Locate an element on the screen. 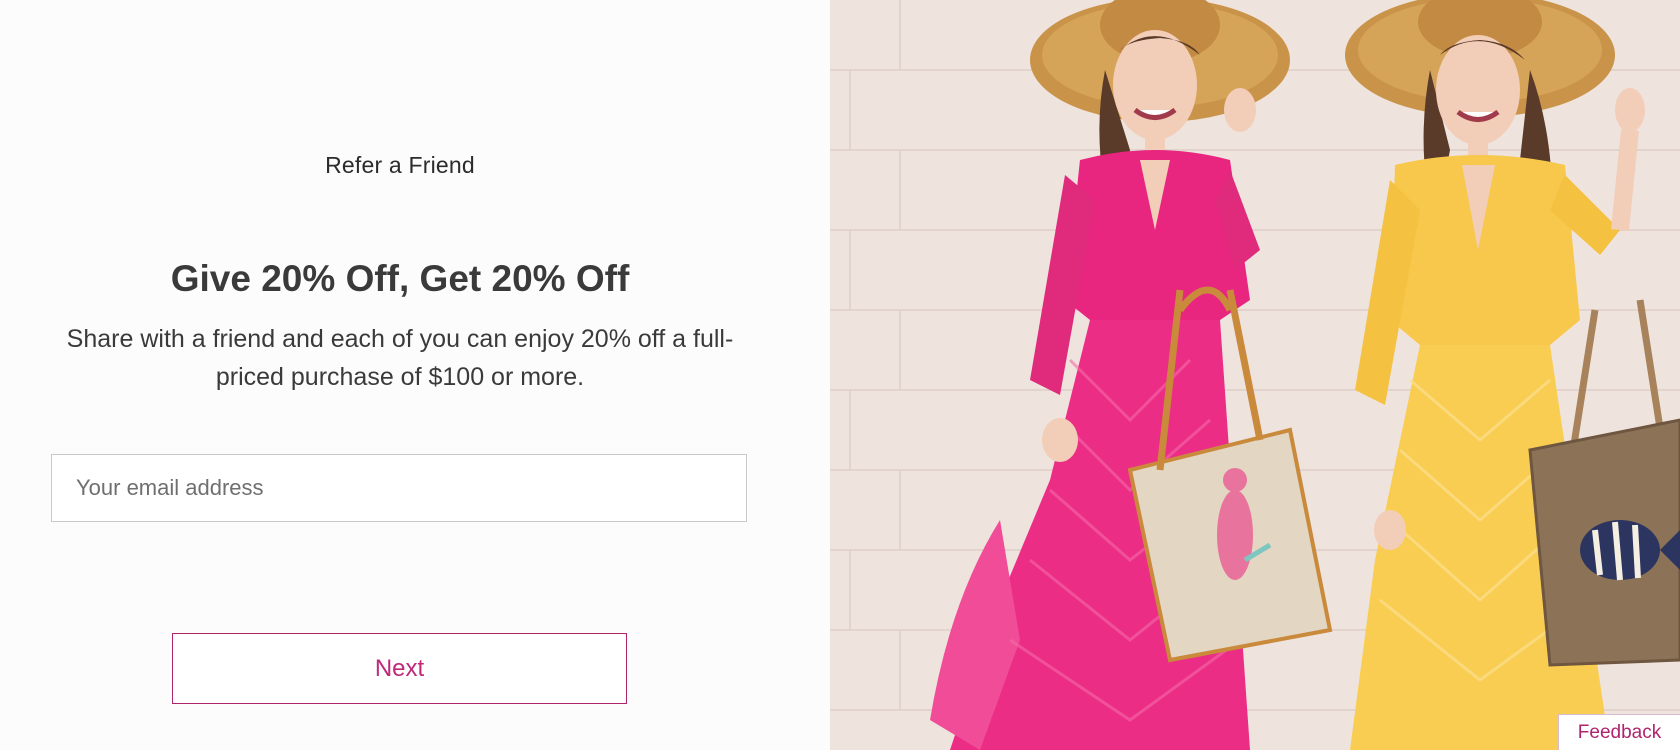 The height and width of the screenshot is (750, 1680). email-field is located at coordinates (399, 488).